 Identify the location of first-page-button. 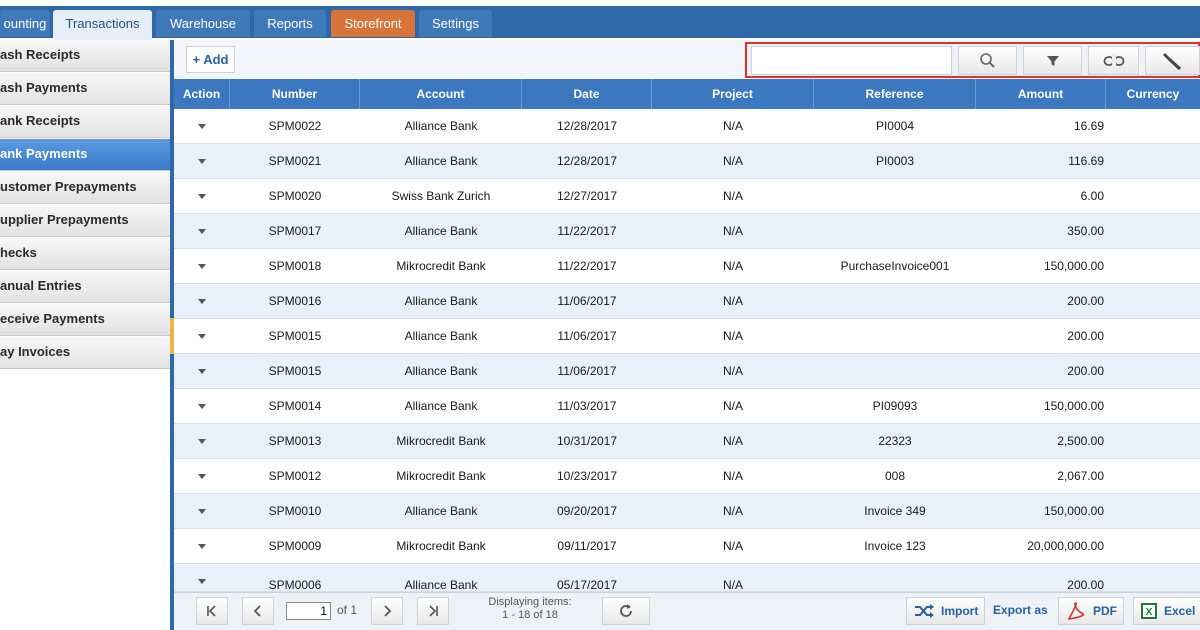
(212, 611).